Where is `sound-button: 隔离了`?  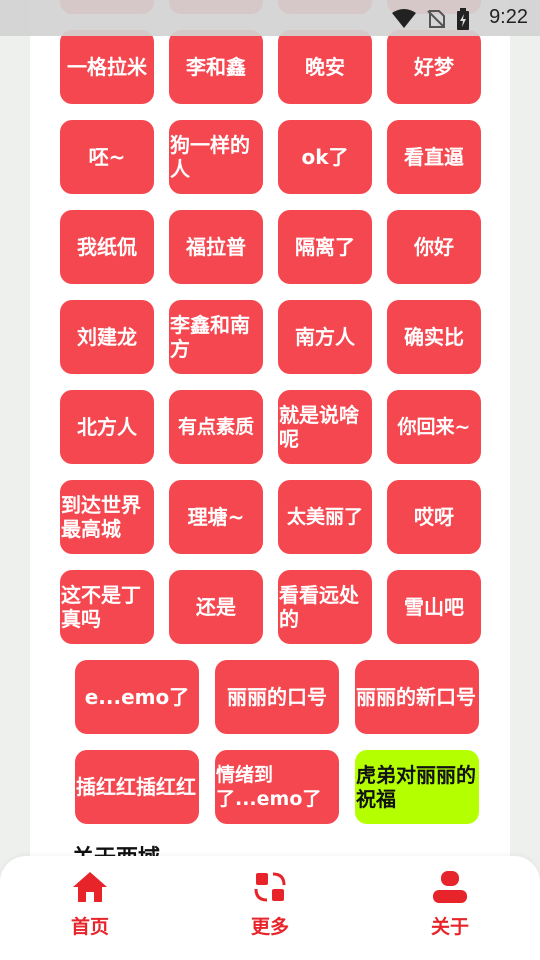
sound-button: 隔离了 is located at coordinates (325, 247).